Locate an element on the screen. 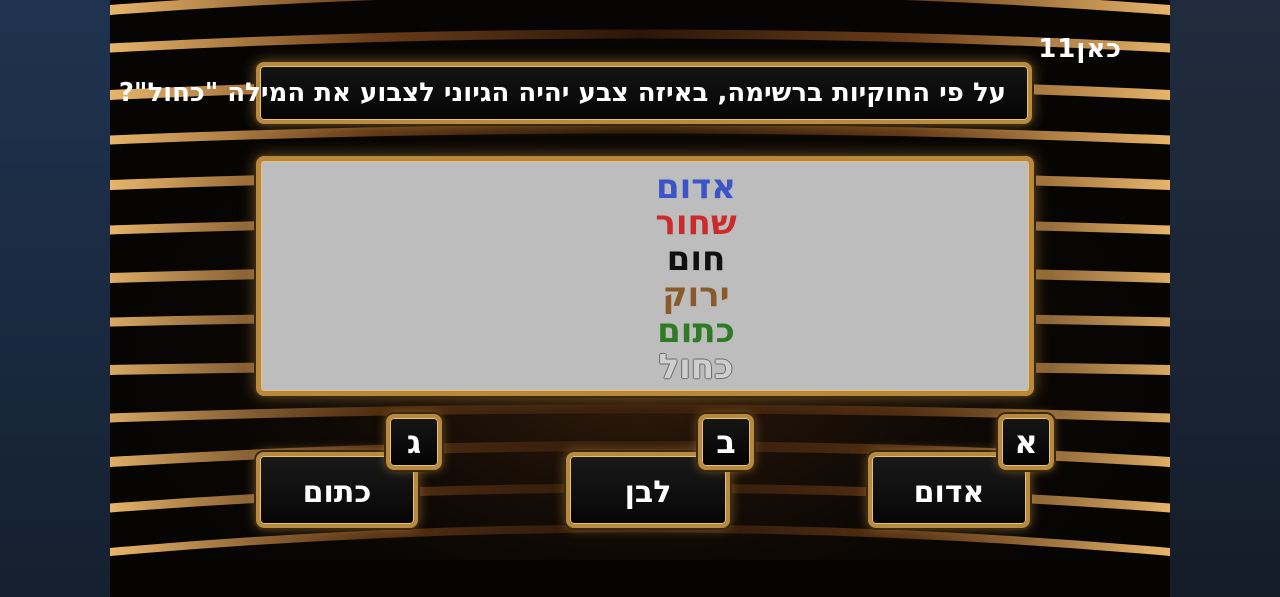  word-item: כתום is located at coordinates (696, 331).